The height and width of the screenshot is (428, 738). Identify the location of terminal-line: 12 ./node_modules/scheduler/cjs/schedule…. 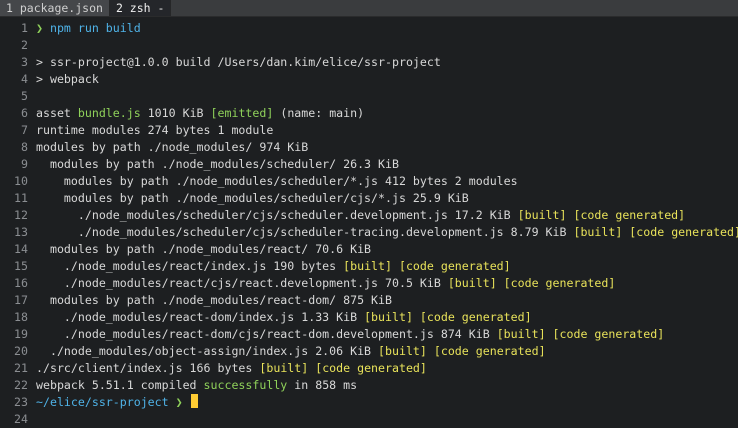
(369, 215).